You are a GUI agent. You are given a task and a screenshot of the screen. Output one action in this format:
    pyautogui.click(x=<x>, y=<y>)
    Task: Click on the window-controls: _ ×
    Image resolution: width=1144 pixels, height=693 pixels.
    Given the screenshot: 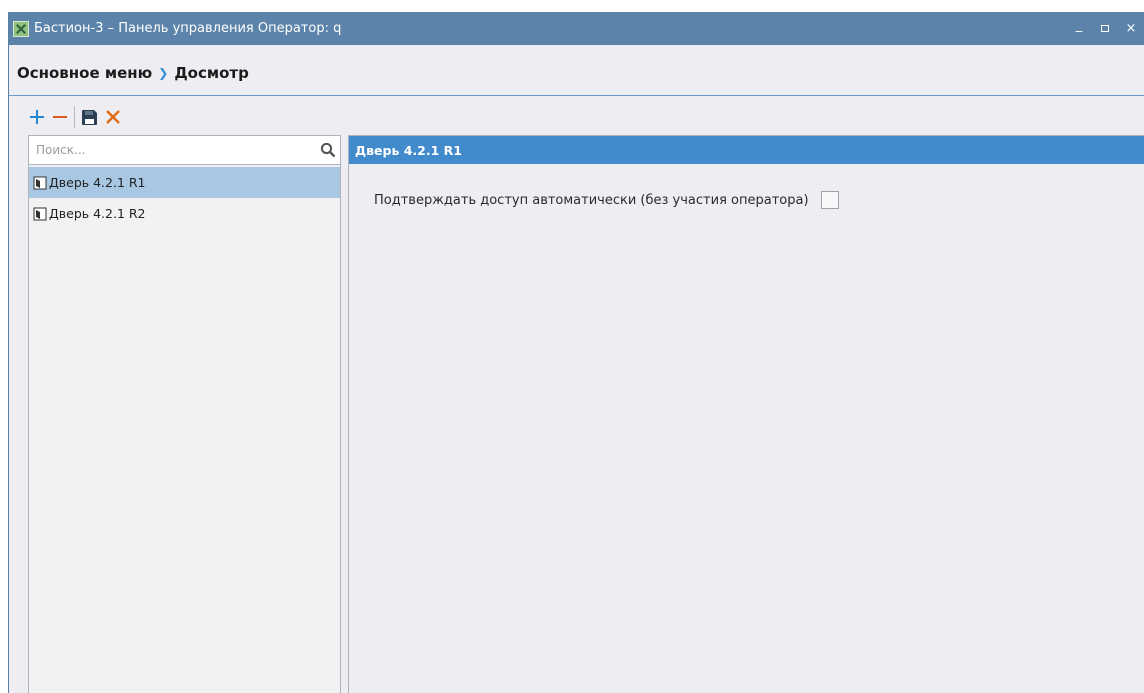 What is the action you would take?
    pyautogui.click(x=1105, y=27)
    